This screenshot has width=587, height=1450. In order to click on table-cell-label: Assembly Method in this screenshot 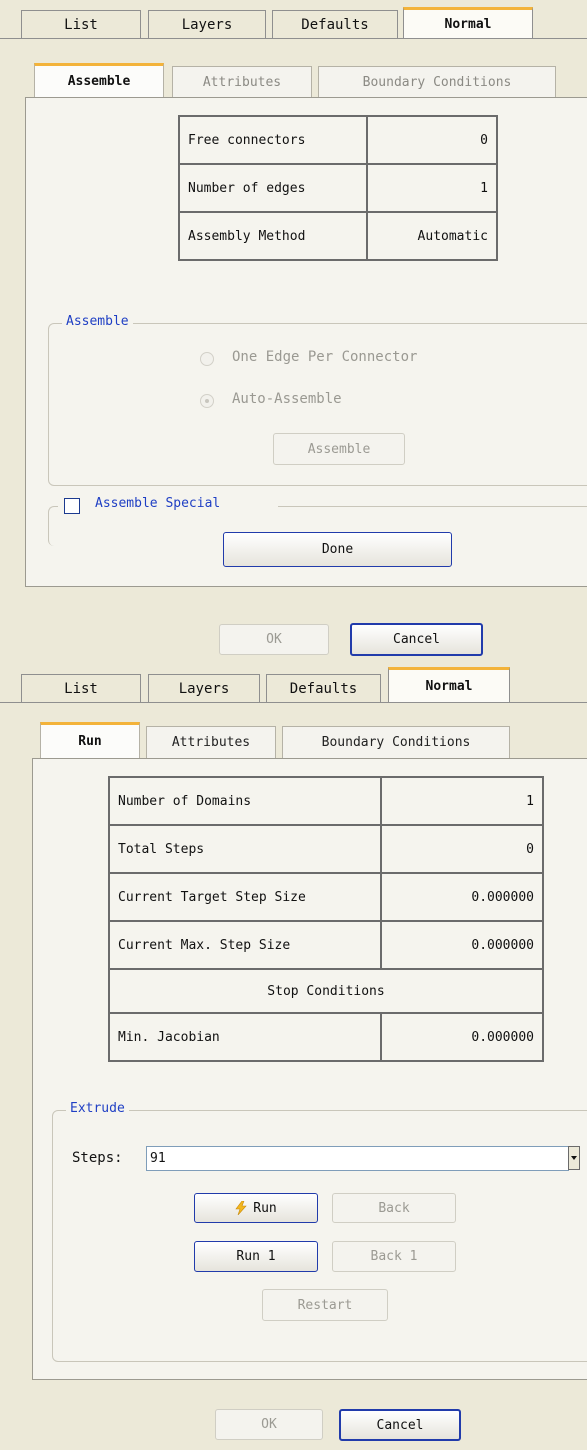, I will do `click(273, 236)`.